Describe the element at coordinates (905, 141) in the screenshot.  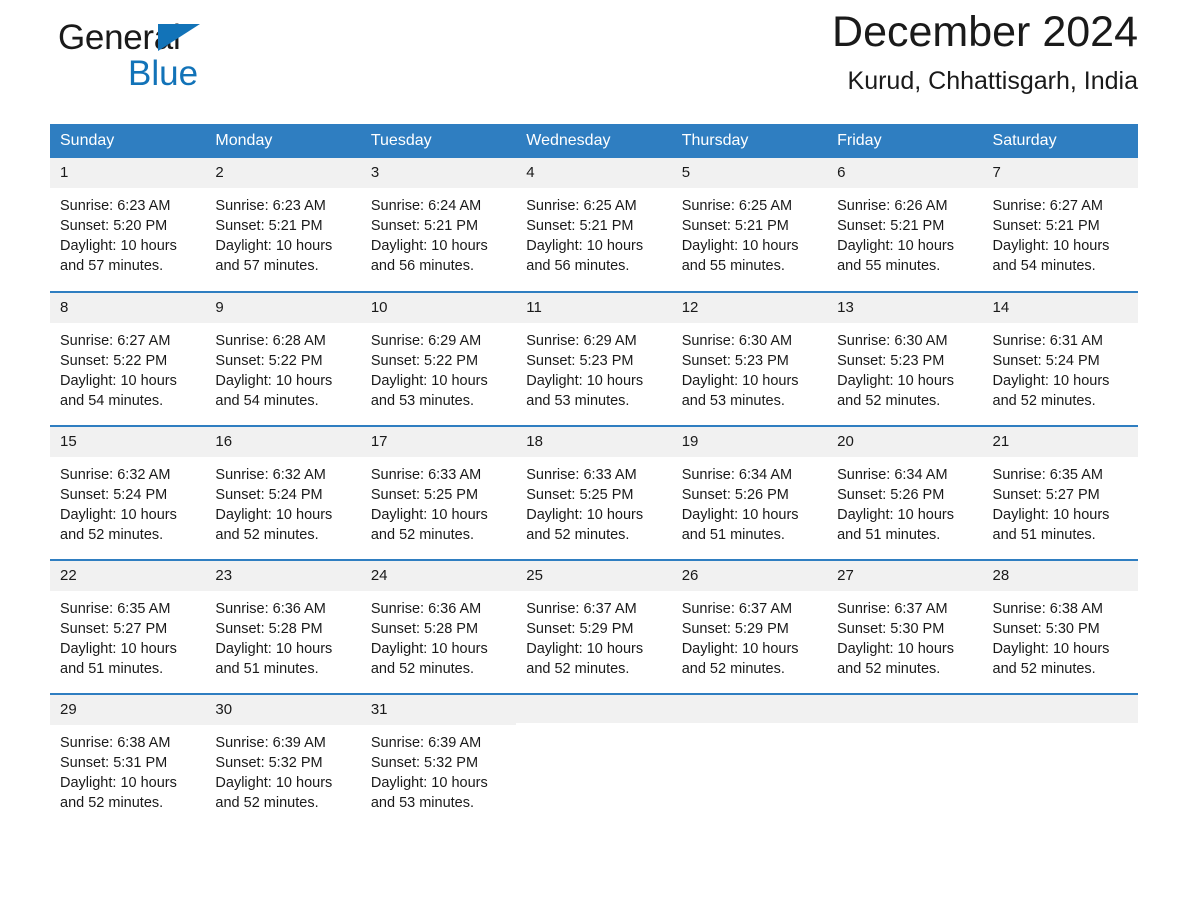
I see `weekday-header-friday: Friday` at that location.